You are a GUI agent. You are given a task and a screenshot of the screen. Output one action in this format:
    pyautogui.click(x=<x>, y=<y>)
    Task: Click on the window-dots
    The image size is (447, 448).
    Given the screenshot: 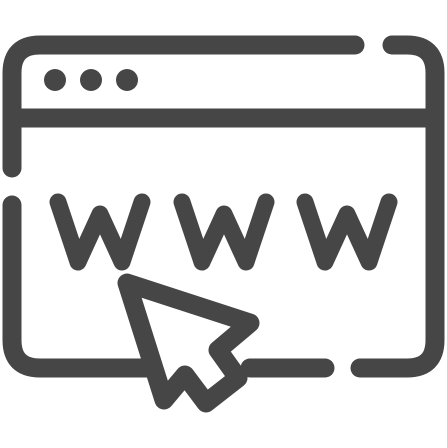 What is the action you would take?
    pyautogui.click(x=91, y=80)
    